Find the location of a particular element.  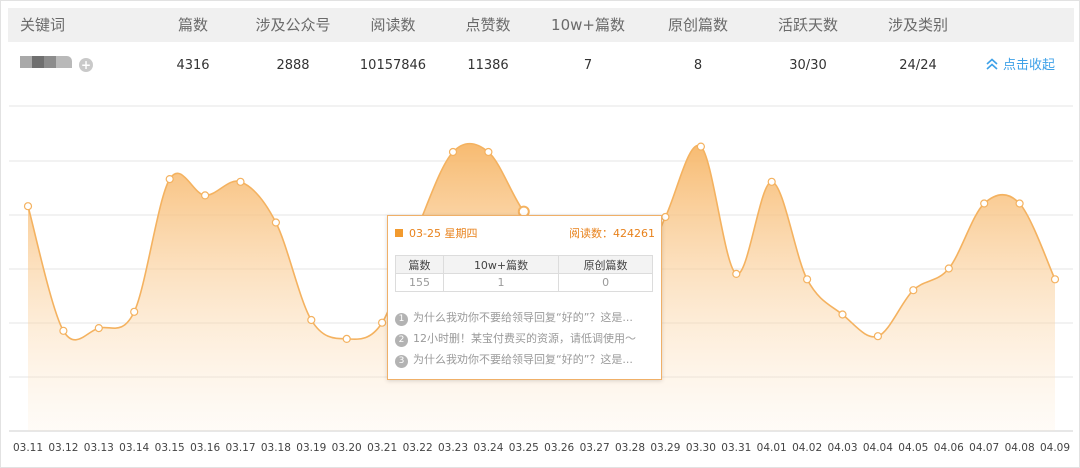

x-tick-label: 03.28 is located at coordinates (630, 448).